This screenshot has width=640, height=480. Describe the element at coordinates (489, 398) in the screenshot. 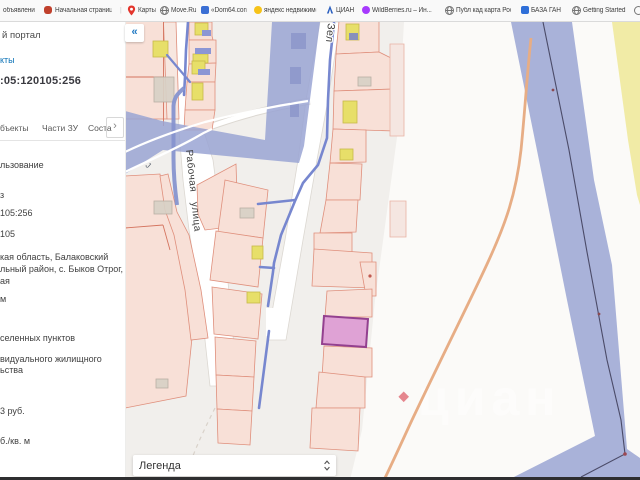

I see `svg-text: циан` at that location.